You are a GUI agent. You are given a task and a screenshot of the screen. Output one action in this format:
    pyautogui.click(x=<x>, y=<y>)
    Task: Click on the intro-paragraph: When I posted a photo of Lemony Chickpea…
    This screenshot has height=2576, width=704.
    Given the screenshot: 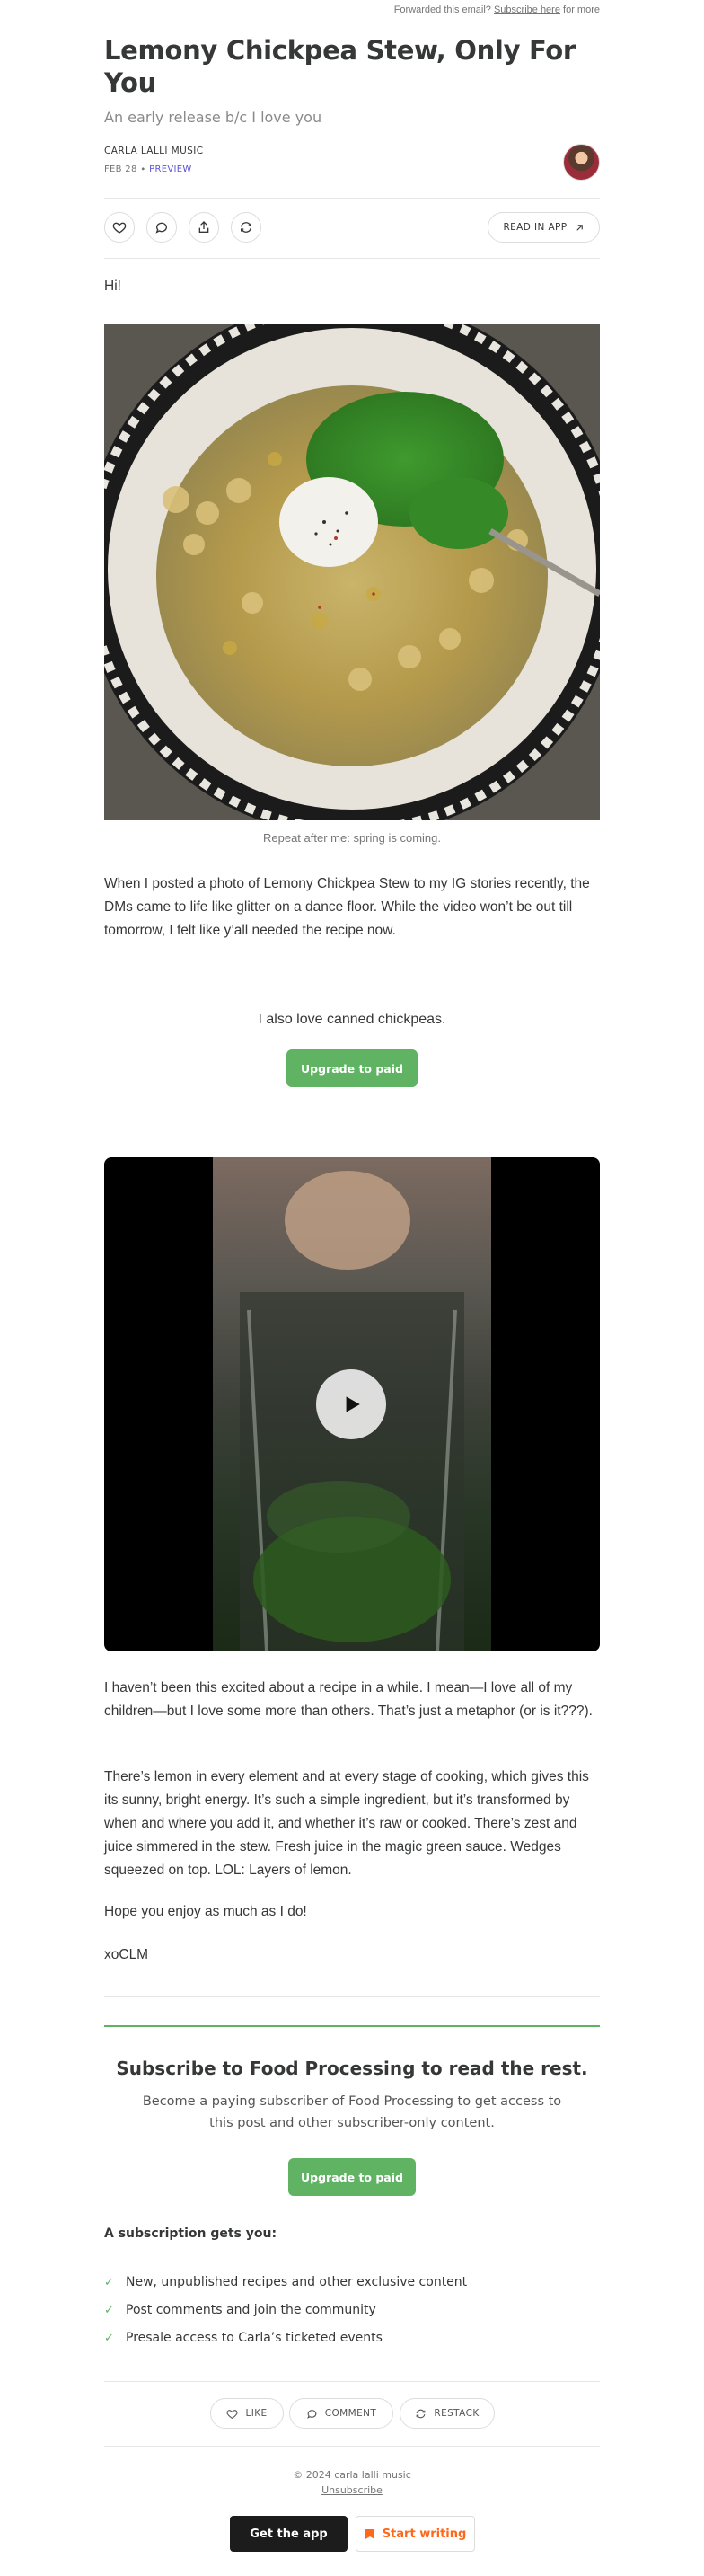 What is the action you would take?
    pyautogui.click(x=347, y=907)
    